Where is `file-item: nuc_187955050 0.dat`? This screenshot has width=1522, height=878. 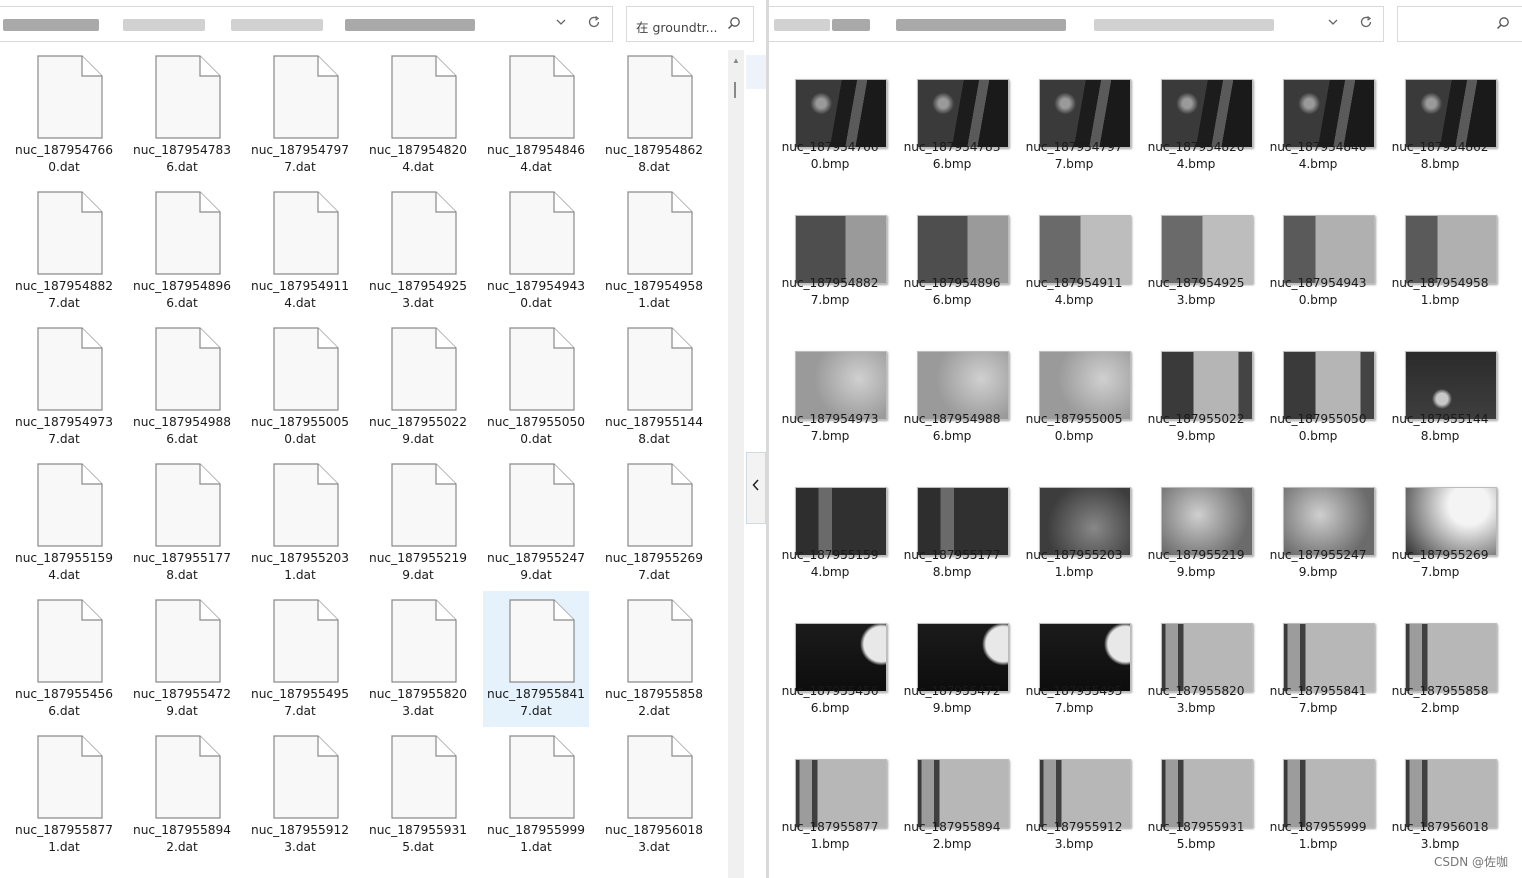
file-item: nuc_187955050 0.dat is located at coordinates (536, 387).